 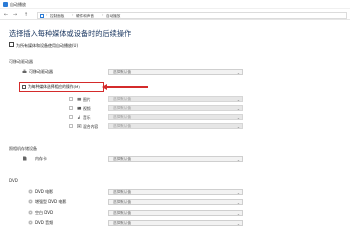 I want to click on up-button: ↑, so click(x=26, y=15).